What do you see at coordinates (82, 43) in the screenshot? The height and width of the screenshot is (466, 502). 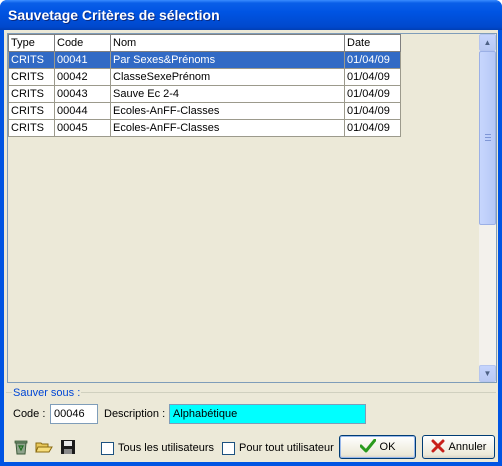 I see `column-header-code: Code` at bounding box center [82, 43].